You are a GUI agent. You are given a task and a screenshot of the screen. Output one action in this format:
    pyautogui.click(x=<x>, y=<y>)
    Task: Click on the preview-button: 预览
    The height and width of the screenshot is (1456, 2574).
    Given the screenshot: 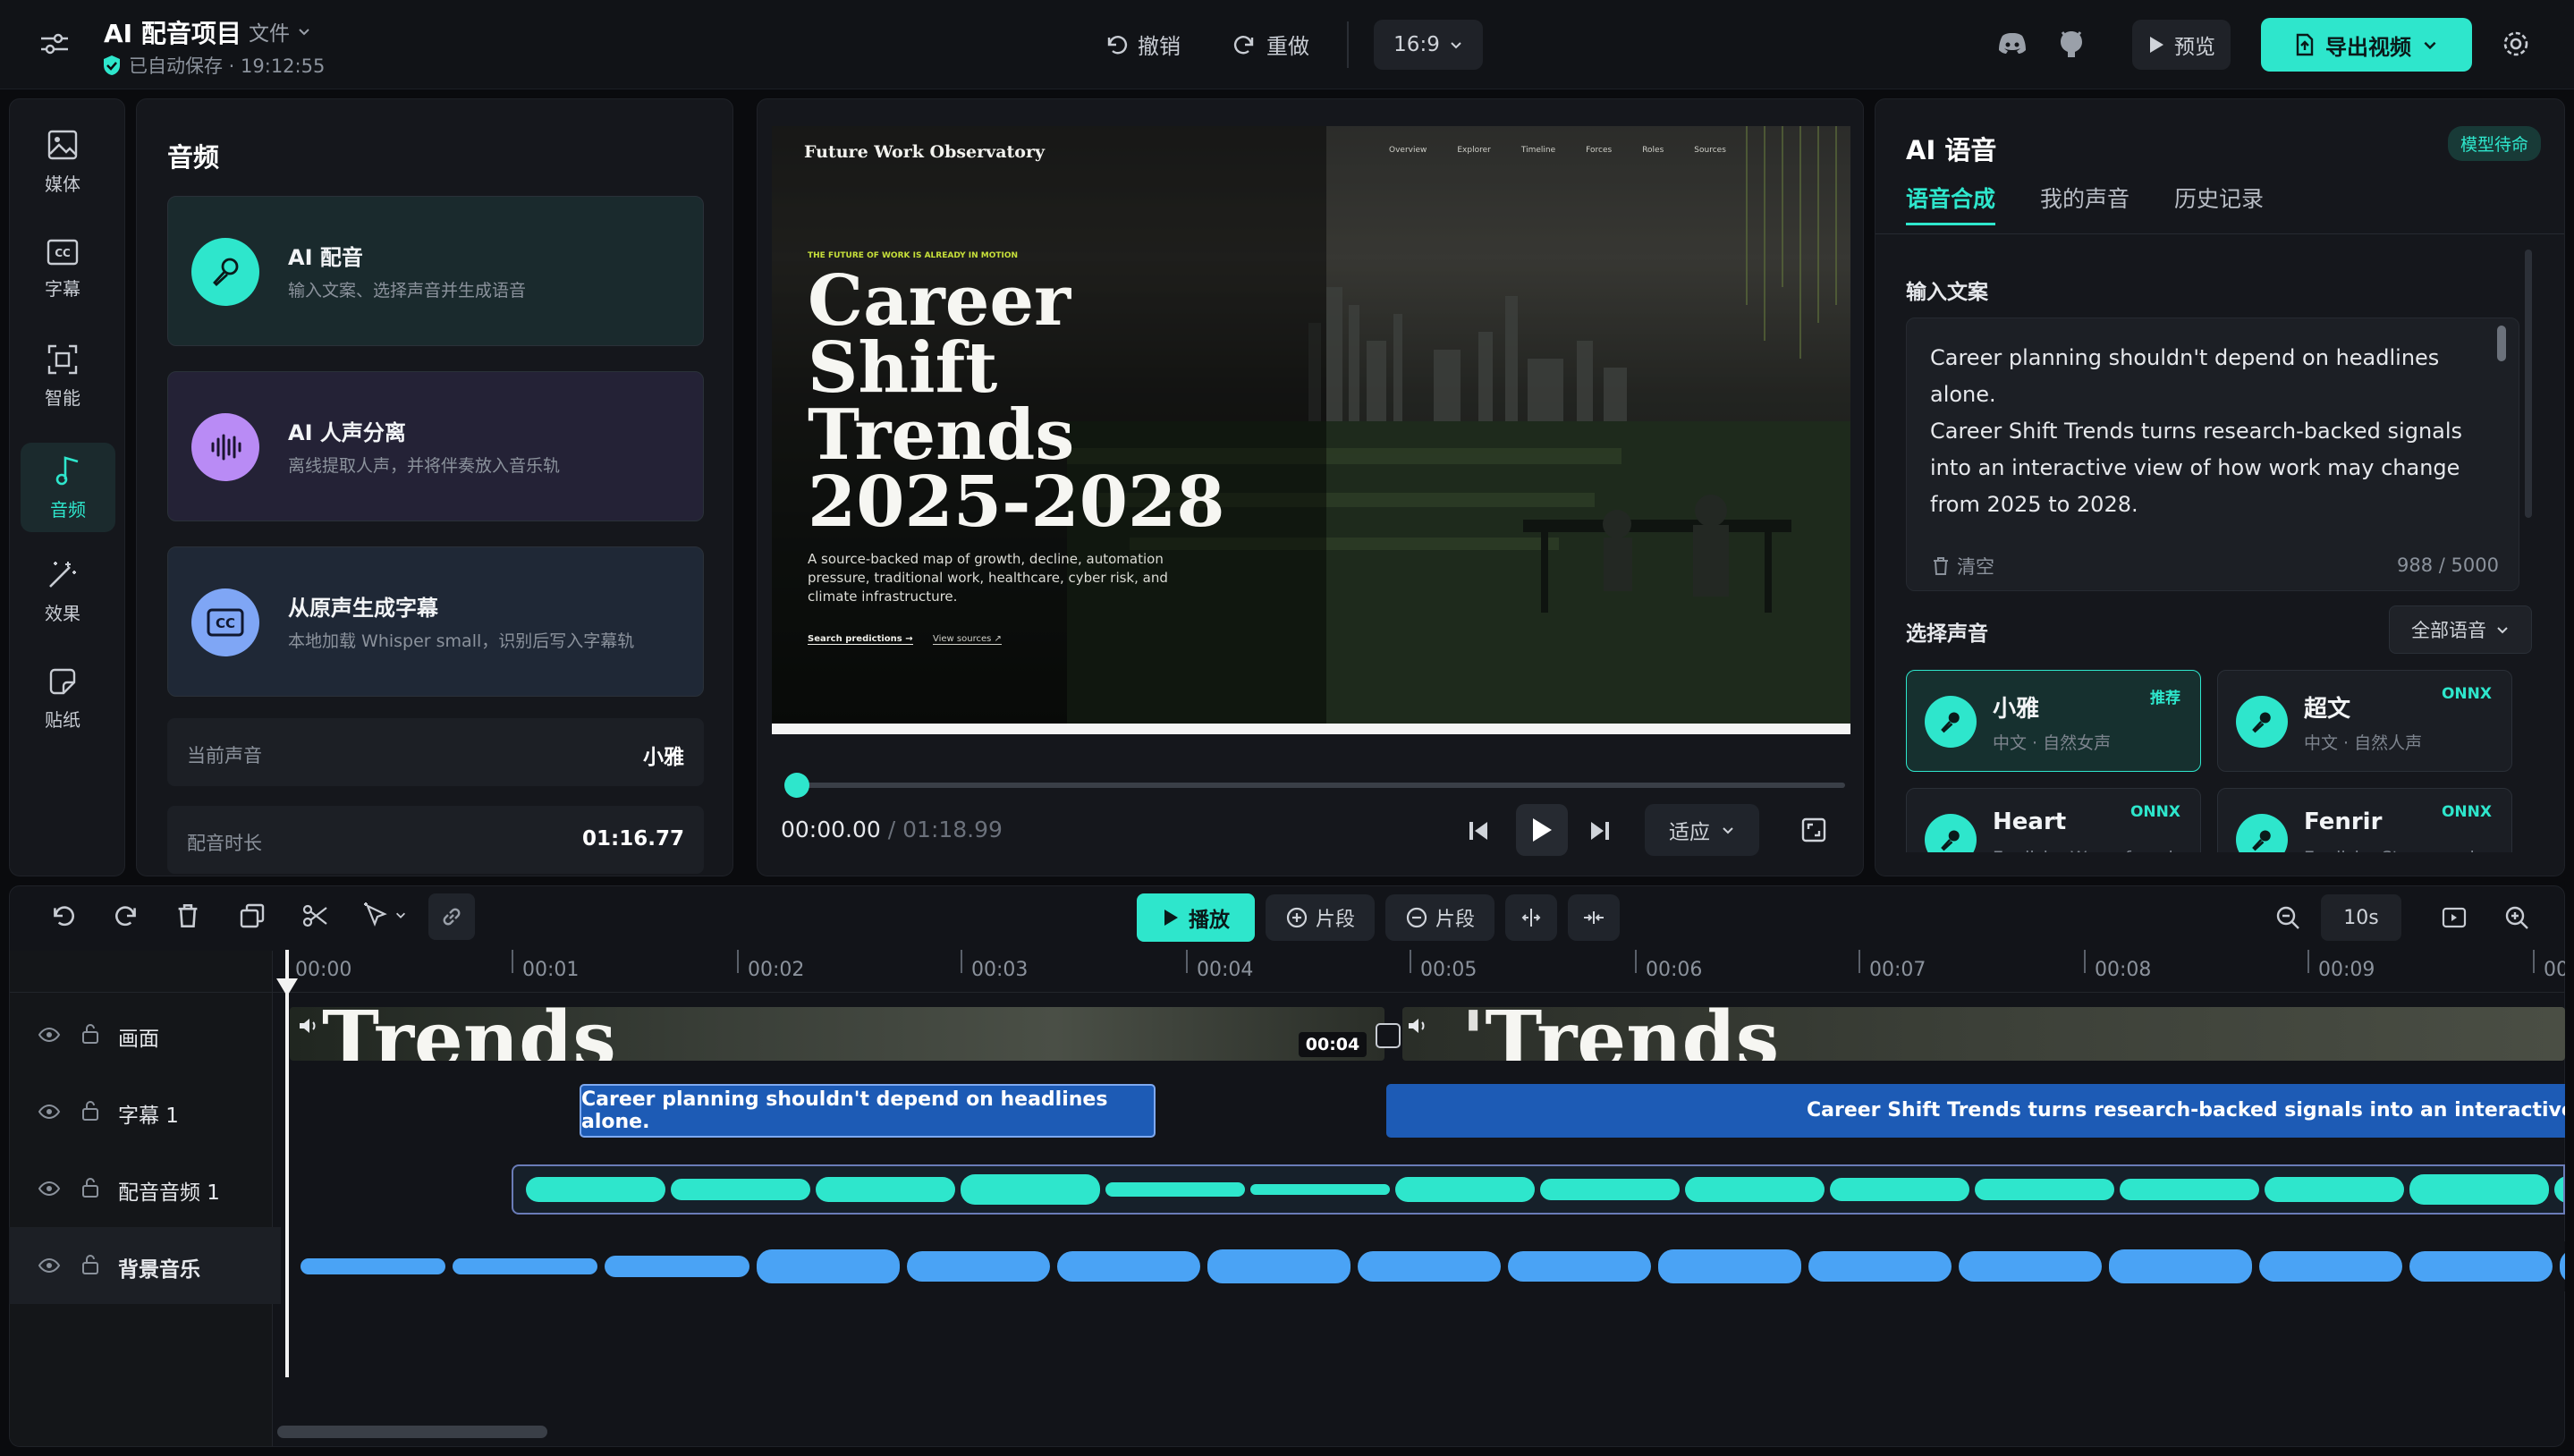 What is the action you would take?
    pyautogui.click(x=2181, y=45)
    